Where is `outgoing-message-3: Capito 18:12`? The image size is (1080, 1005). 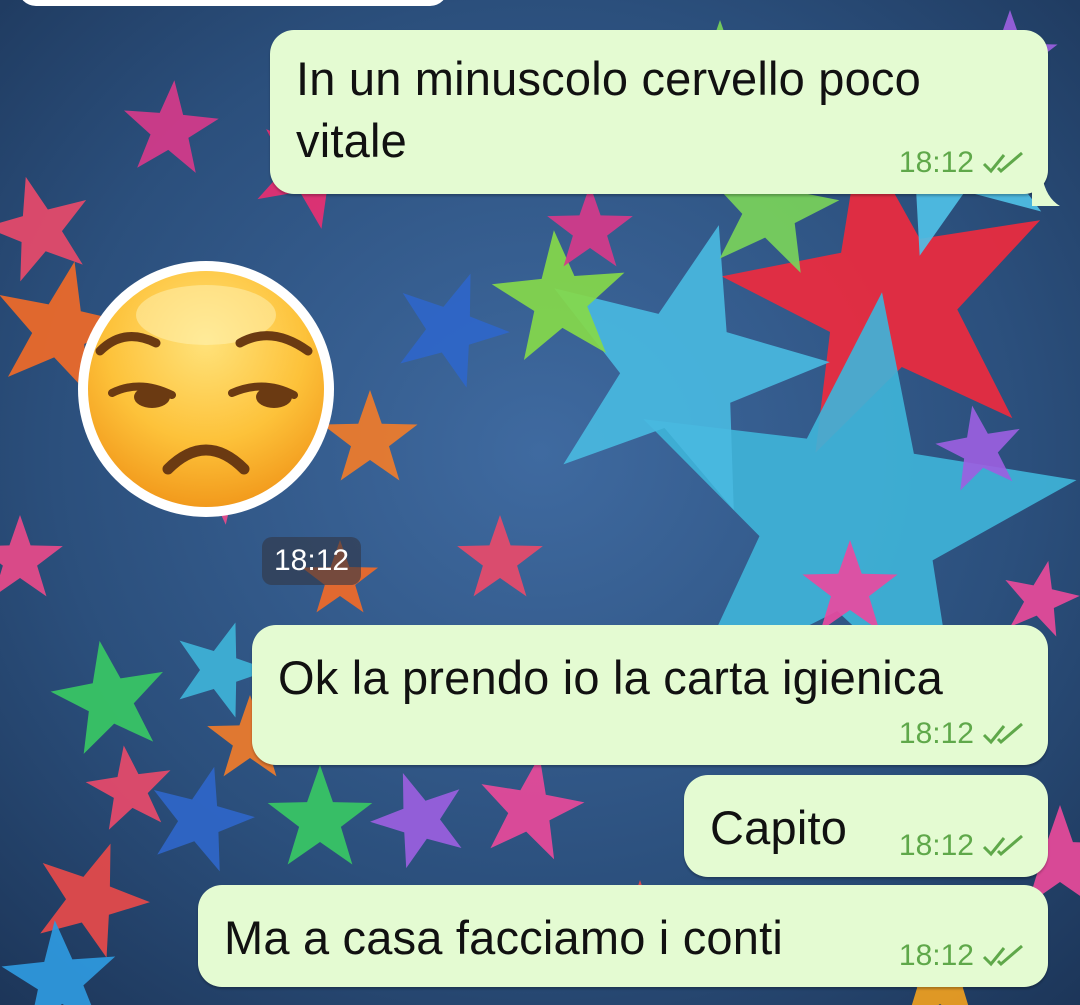
outgoing-message-3: Capito 18:12 is located at coordinates (866, 826).